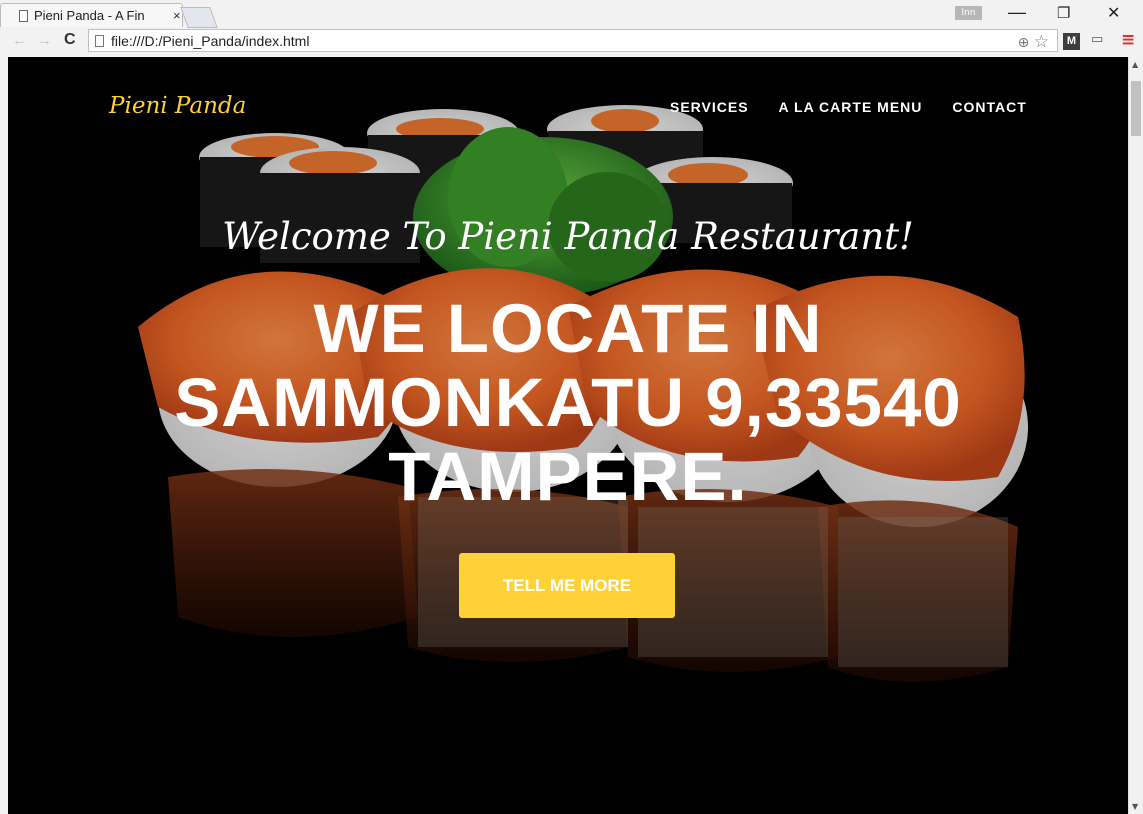  Describe the element at coordinates (4, 435) in the screenshot. I see `window-edge` at that location.